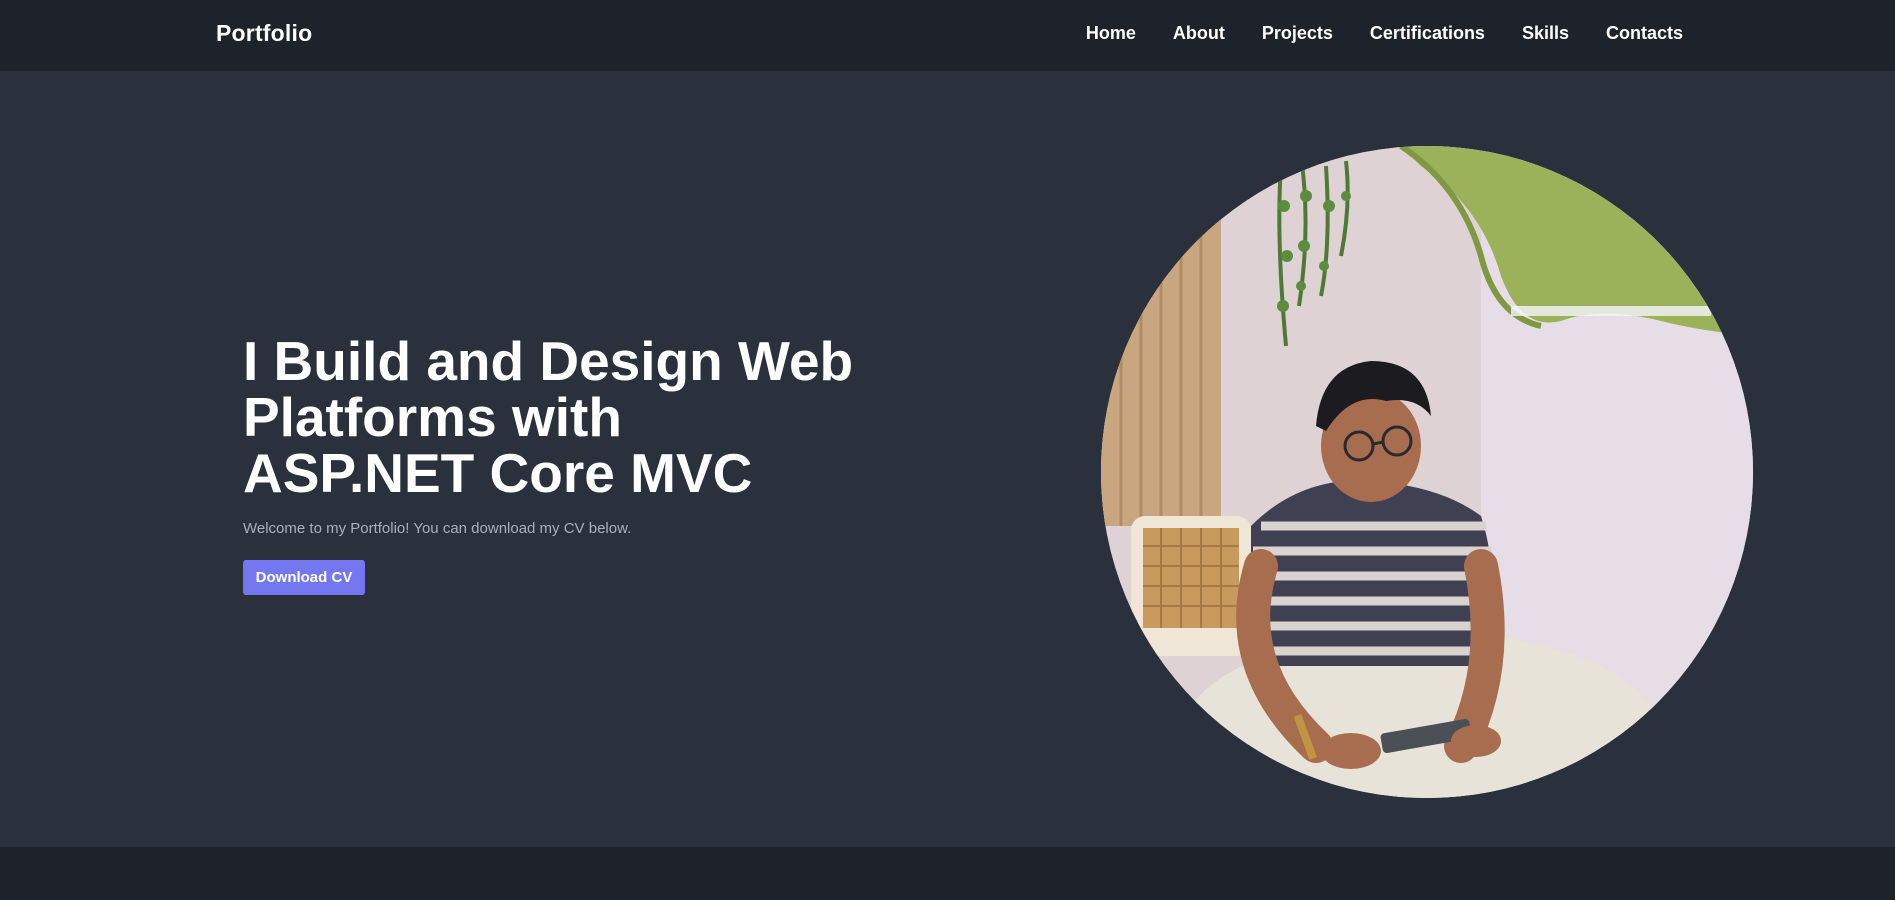  I want to click on brand-logo: Portfolio, so click(264, 33).